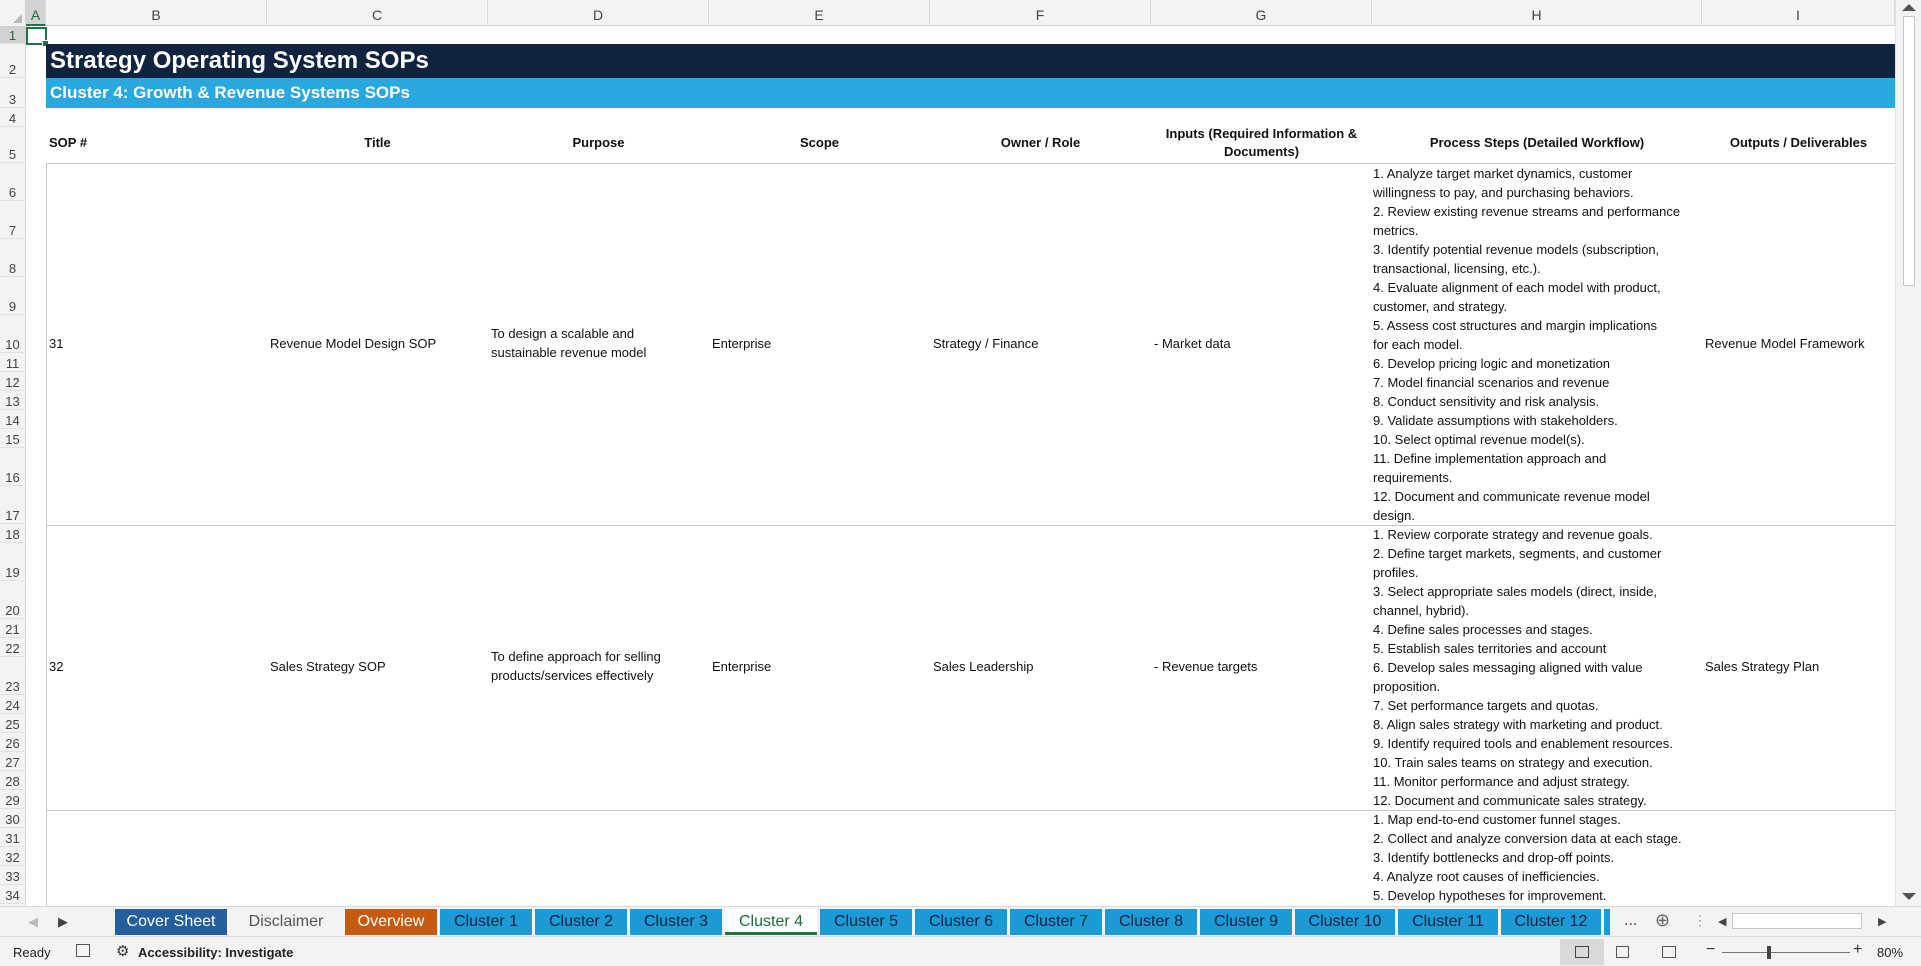  I want to click on cell-inputs: - Revenue targets, so click(1205, 666).